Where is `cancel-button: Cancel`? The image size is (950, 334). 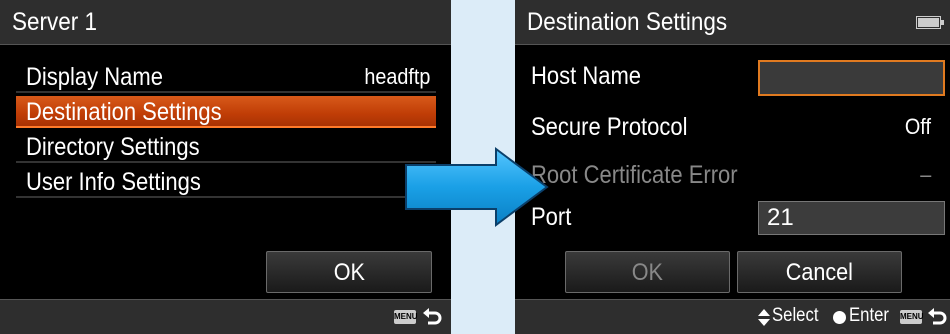 cancel-button: Cancel is located at coordinates (819, 272).